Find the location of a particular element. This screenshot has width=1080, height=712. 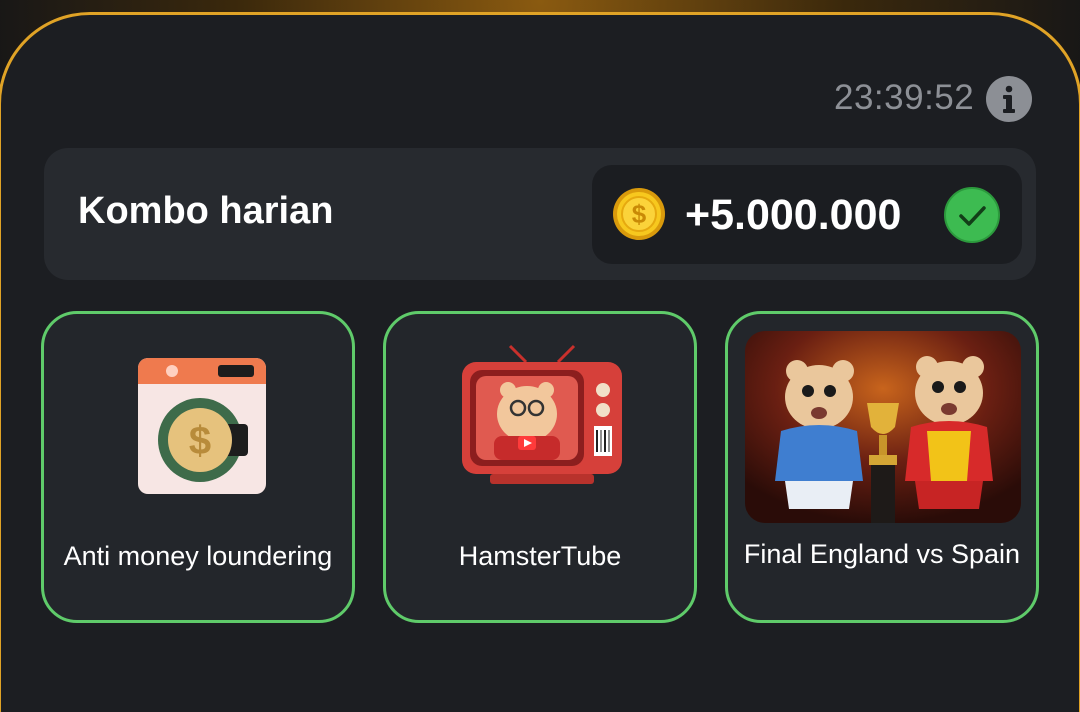

coin-icon: $ is located at coordinates (639, 214).